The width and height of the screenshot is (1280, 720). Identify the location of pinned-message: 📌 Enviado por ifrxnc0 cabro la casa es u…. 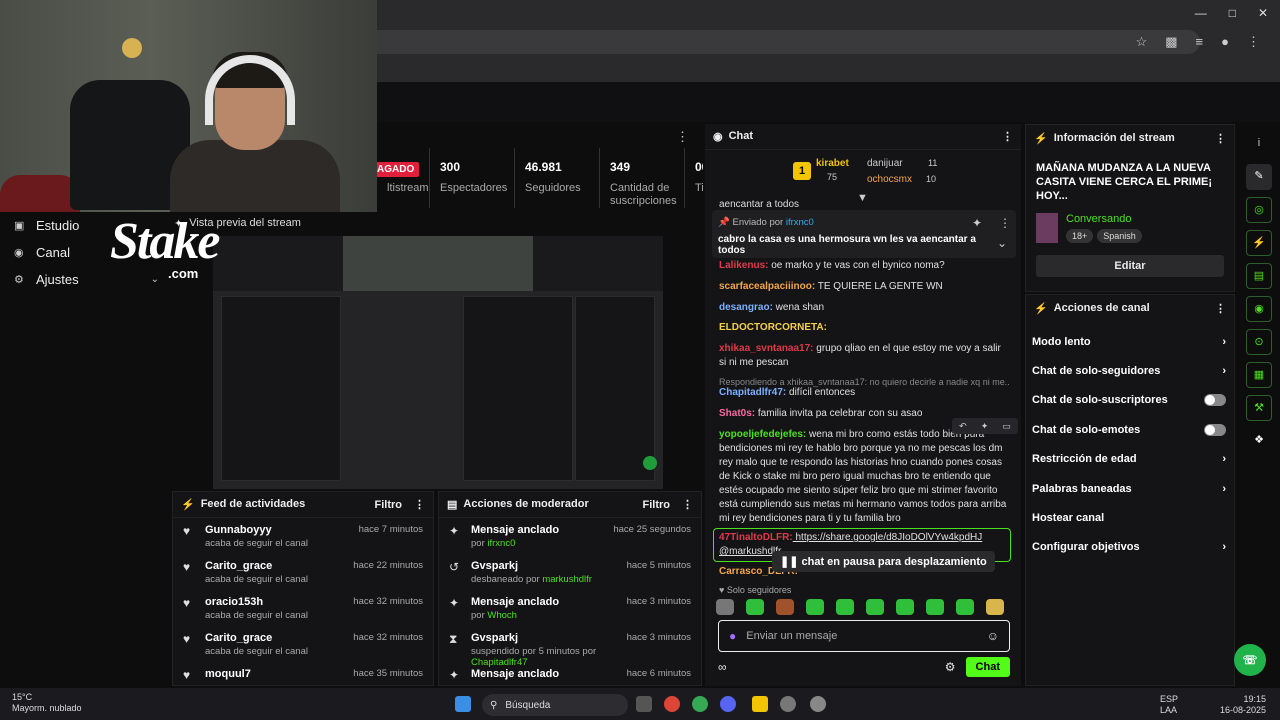
(864, 234).